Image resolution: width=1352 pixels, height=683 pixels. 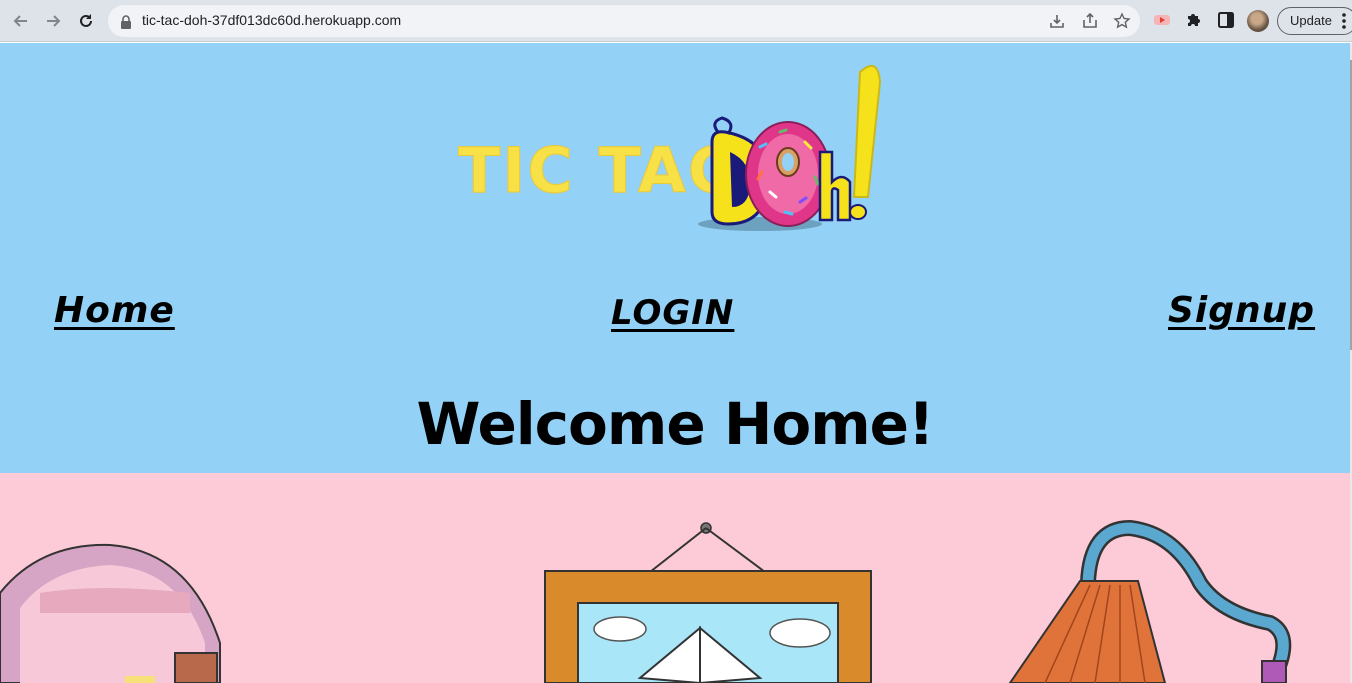 I want to click on menu-dots-icon, so click(x=1344, y=23).